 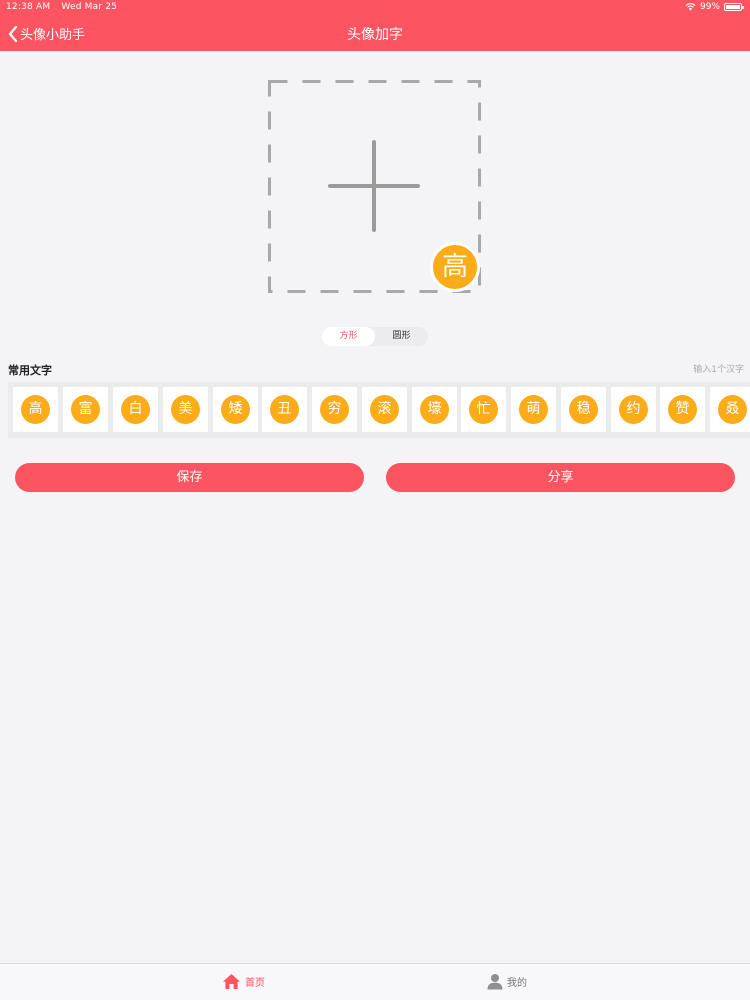 I want to click on shape-option-circle: 圆形, so click(x=401, y=336).